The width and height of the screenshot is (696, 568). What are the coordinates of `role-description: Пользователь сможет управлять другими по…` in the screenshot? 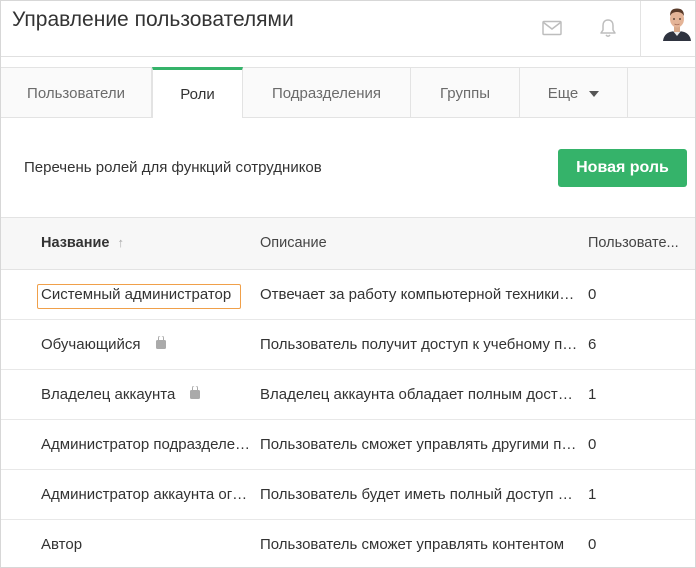 It's located at (419, 444).